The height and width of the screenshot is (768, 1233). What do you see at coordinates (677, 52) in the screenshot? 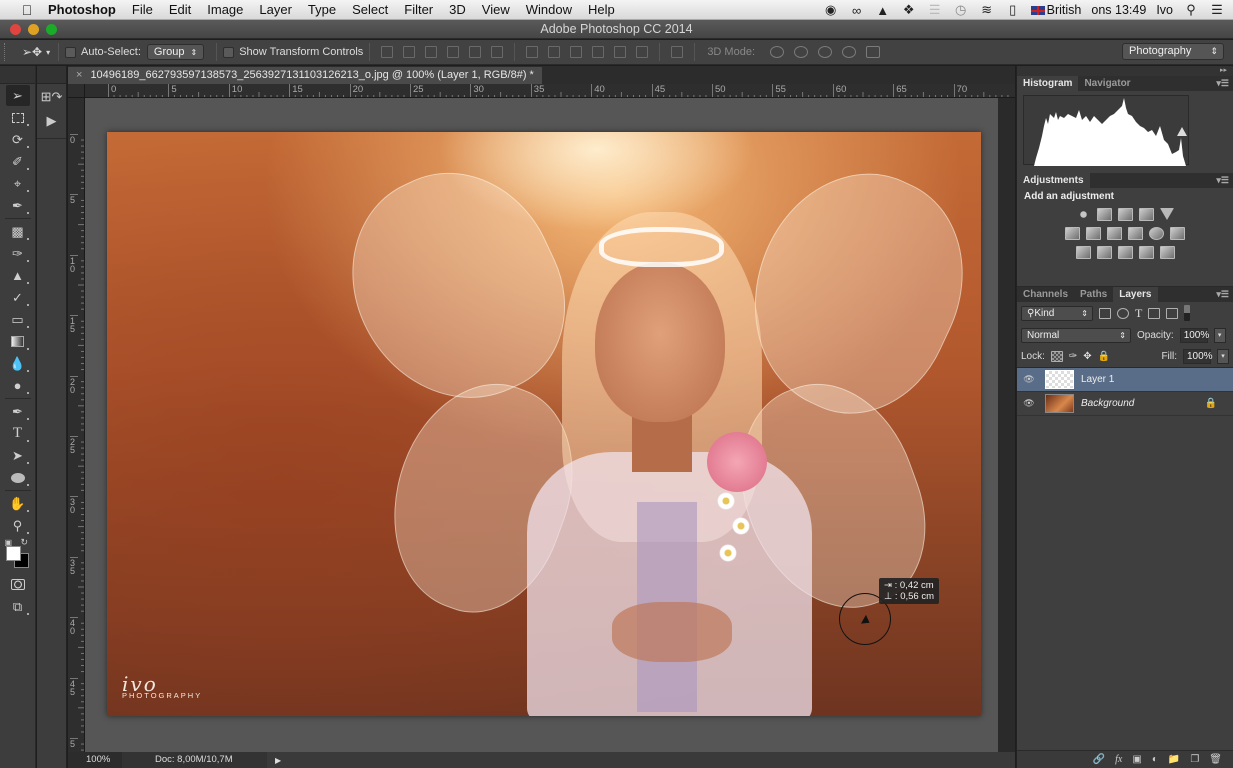
I see `auto-align-icon` at bounding box center [677, 52].